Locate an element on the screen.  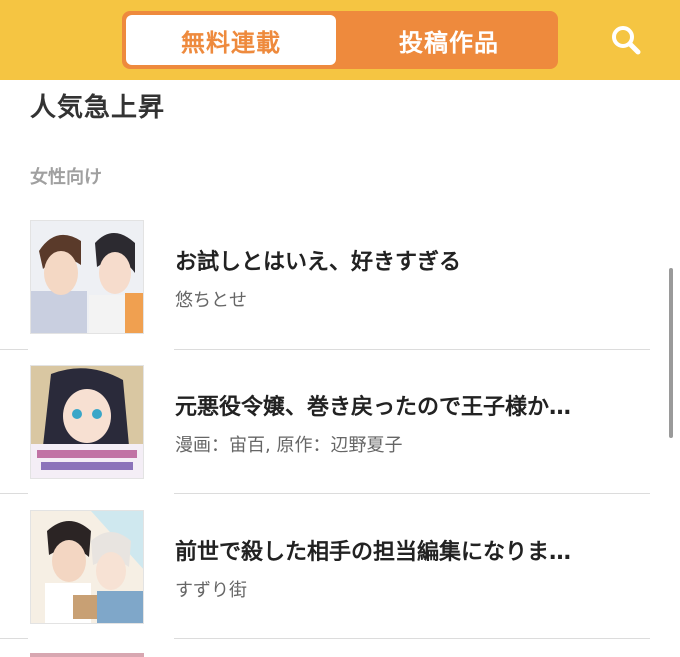
next-thumbnail-peek is located at coordinates (87, 655).